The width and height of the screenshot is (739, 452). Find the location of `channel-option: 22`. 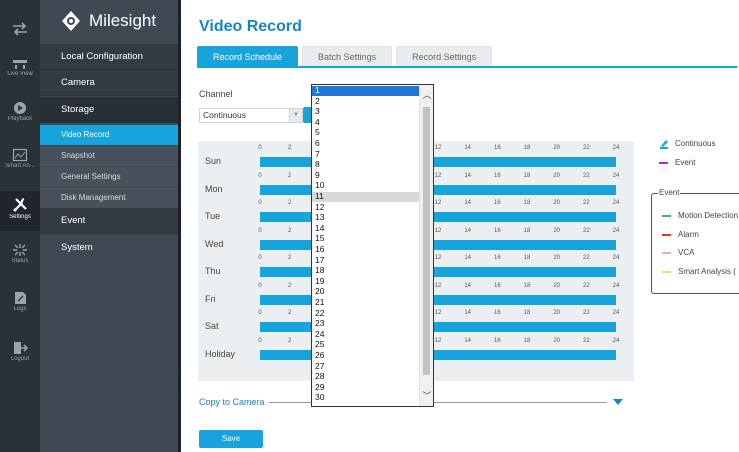

channel-option: 22 is located at coordinates (366, 313).